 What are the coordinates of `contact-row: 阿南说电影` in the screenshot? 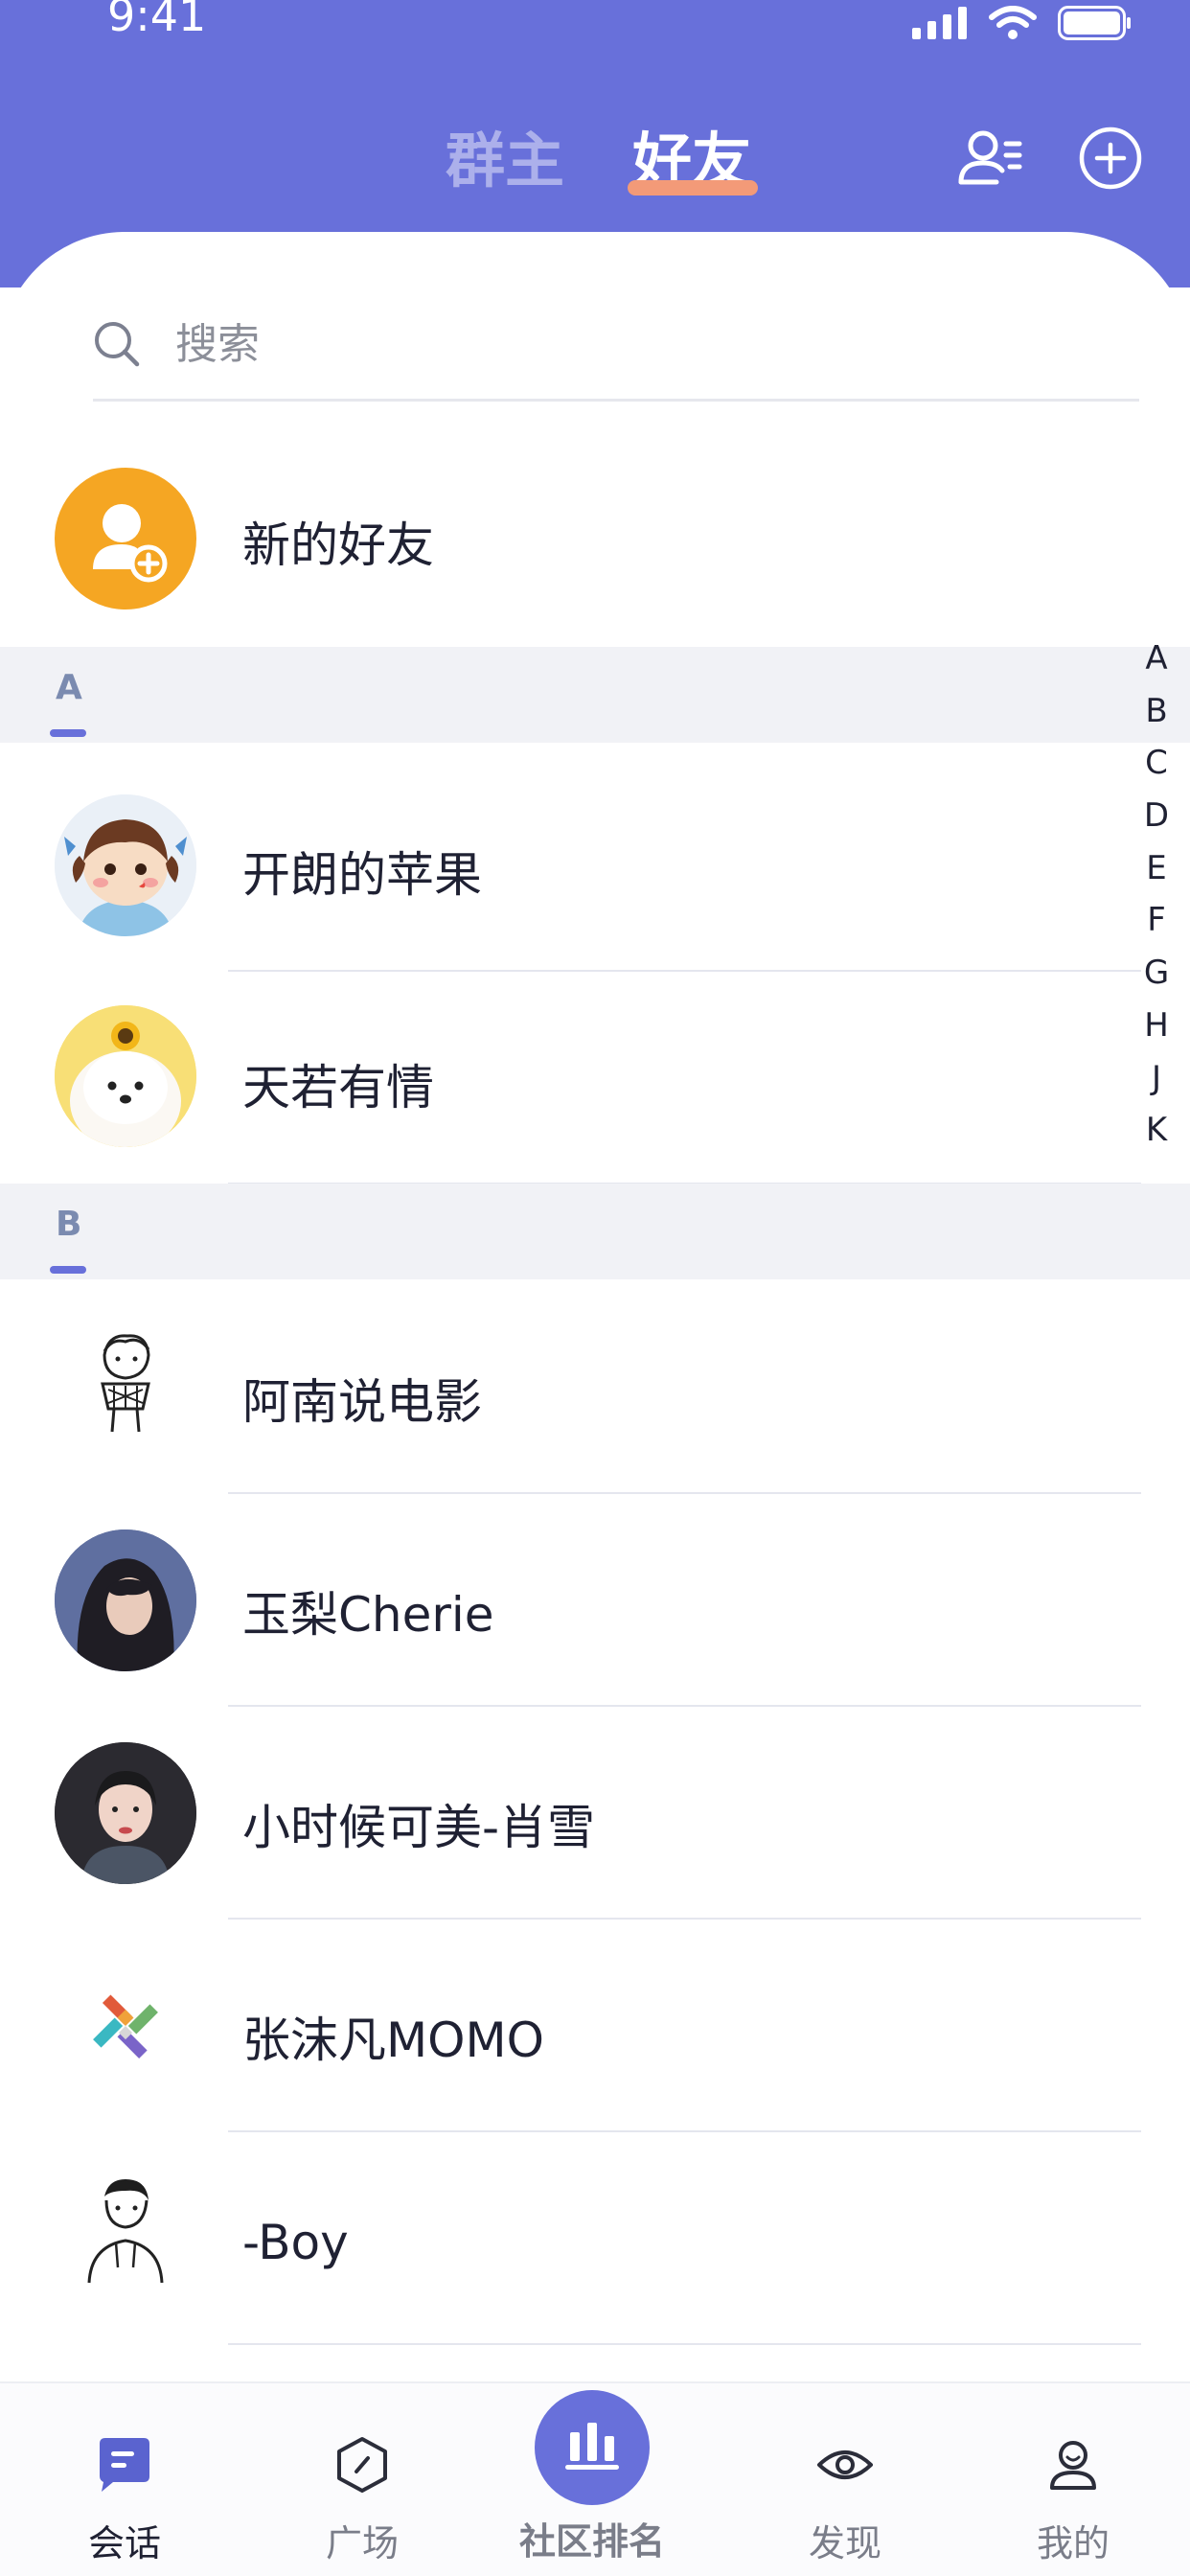 It's located at (595, 1387).